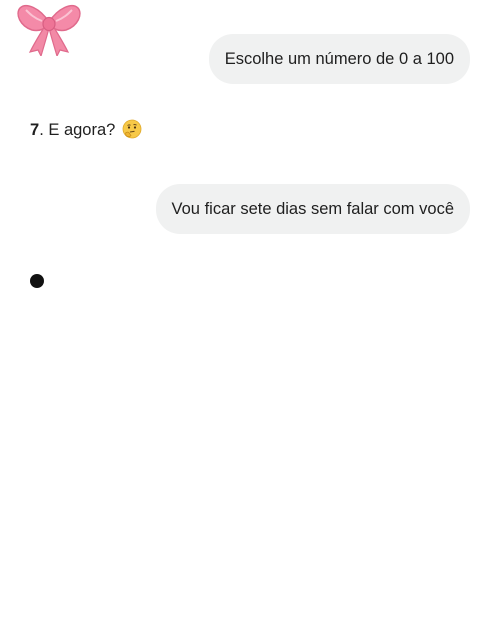  I want to click on user-message-text: Escolhe um número de 0 a 100, so click(339, 59).